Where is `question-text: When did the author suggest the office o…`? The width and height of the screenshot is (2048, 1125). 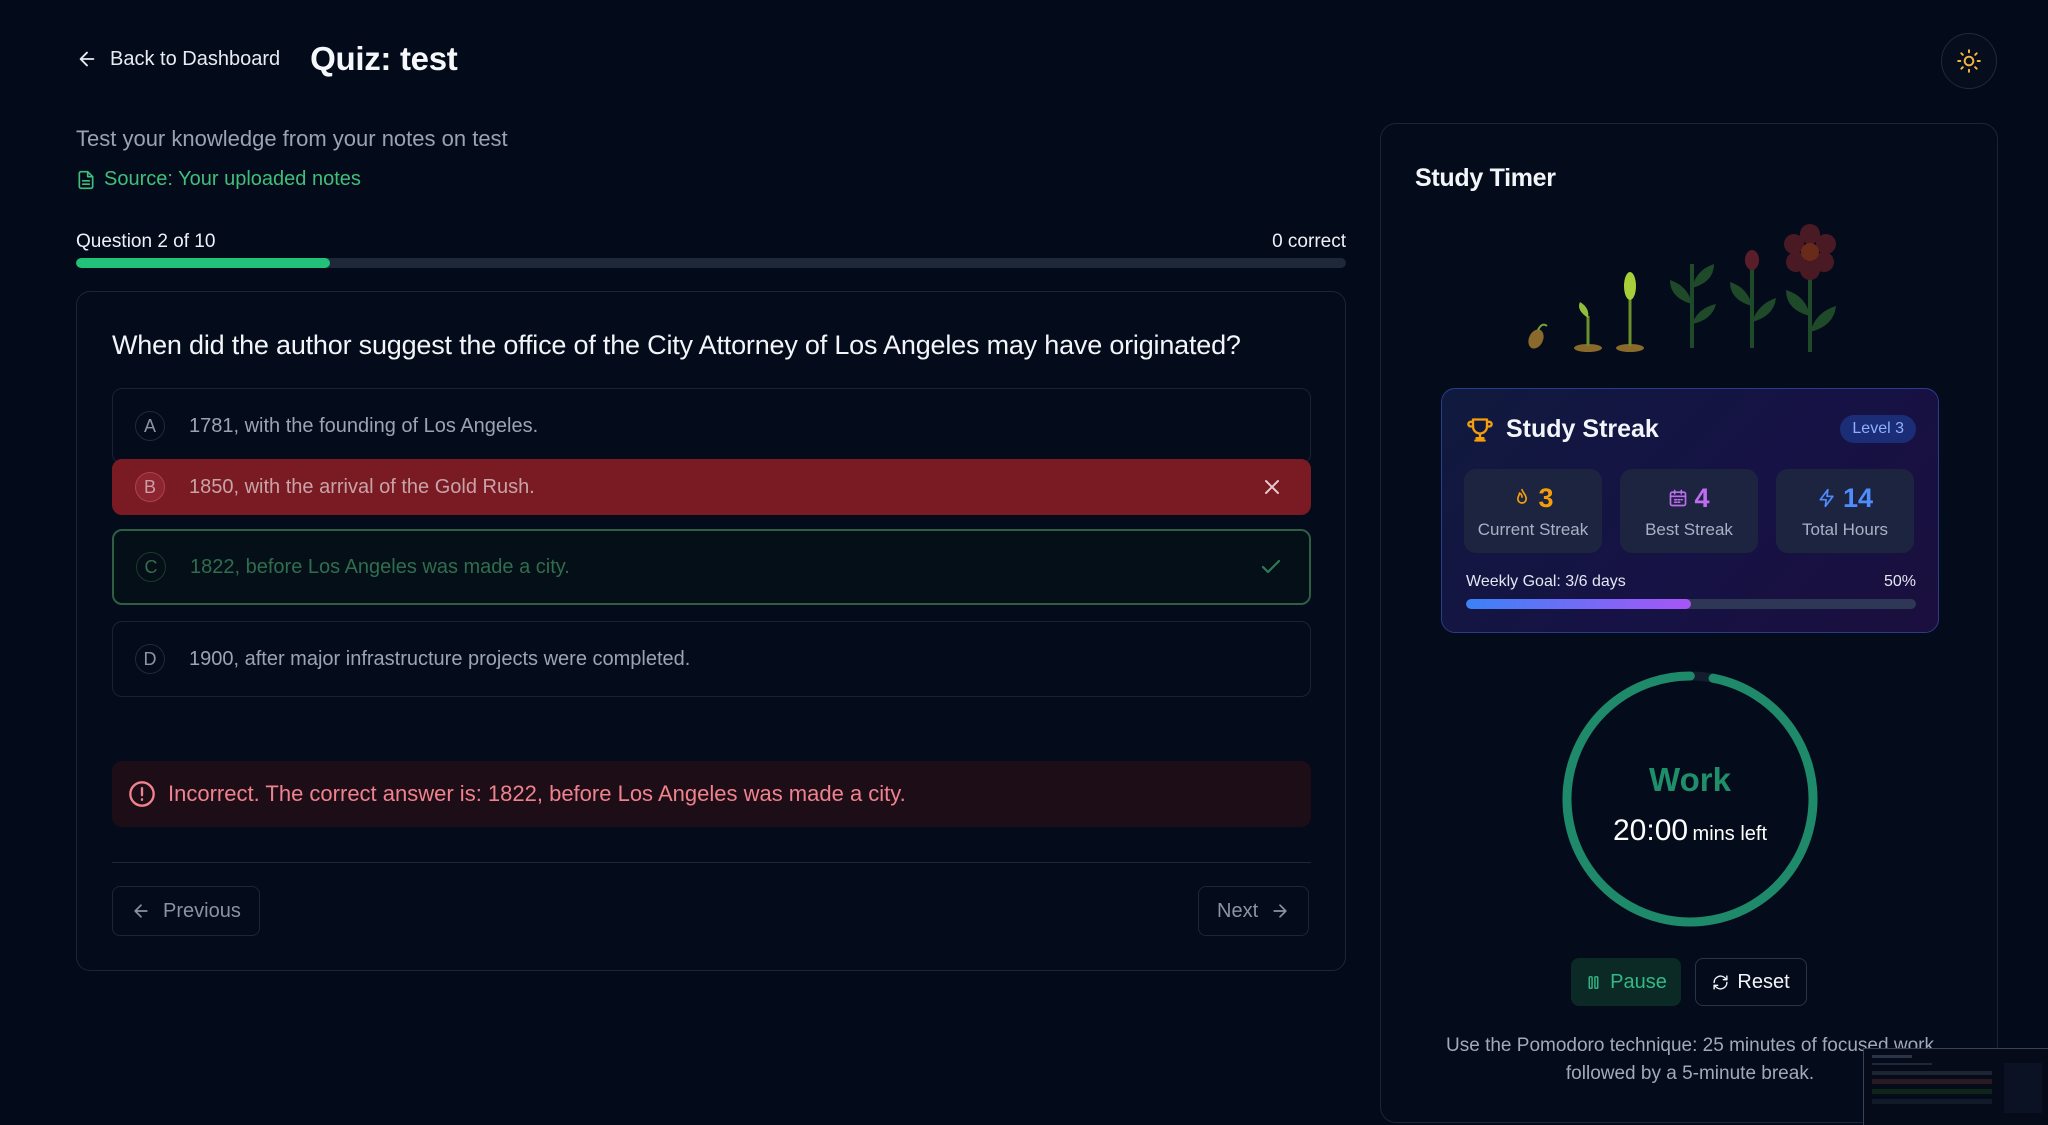
question-text: When did the author suggest the office o… is located at coordinates (676, 345).